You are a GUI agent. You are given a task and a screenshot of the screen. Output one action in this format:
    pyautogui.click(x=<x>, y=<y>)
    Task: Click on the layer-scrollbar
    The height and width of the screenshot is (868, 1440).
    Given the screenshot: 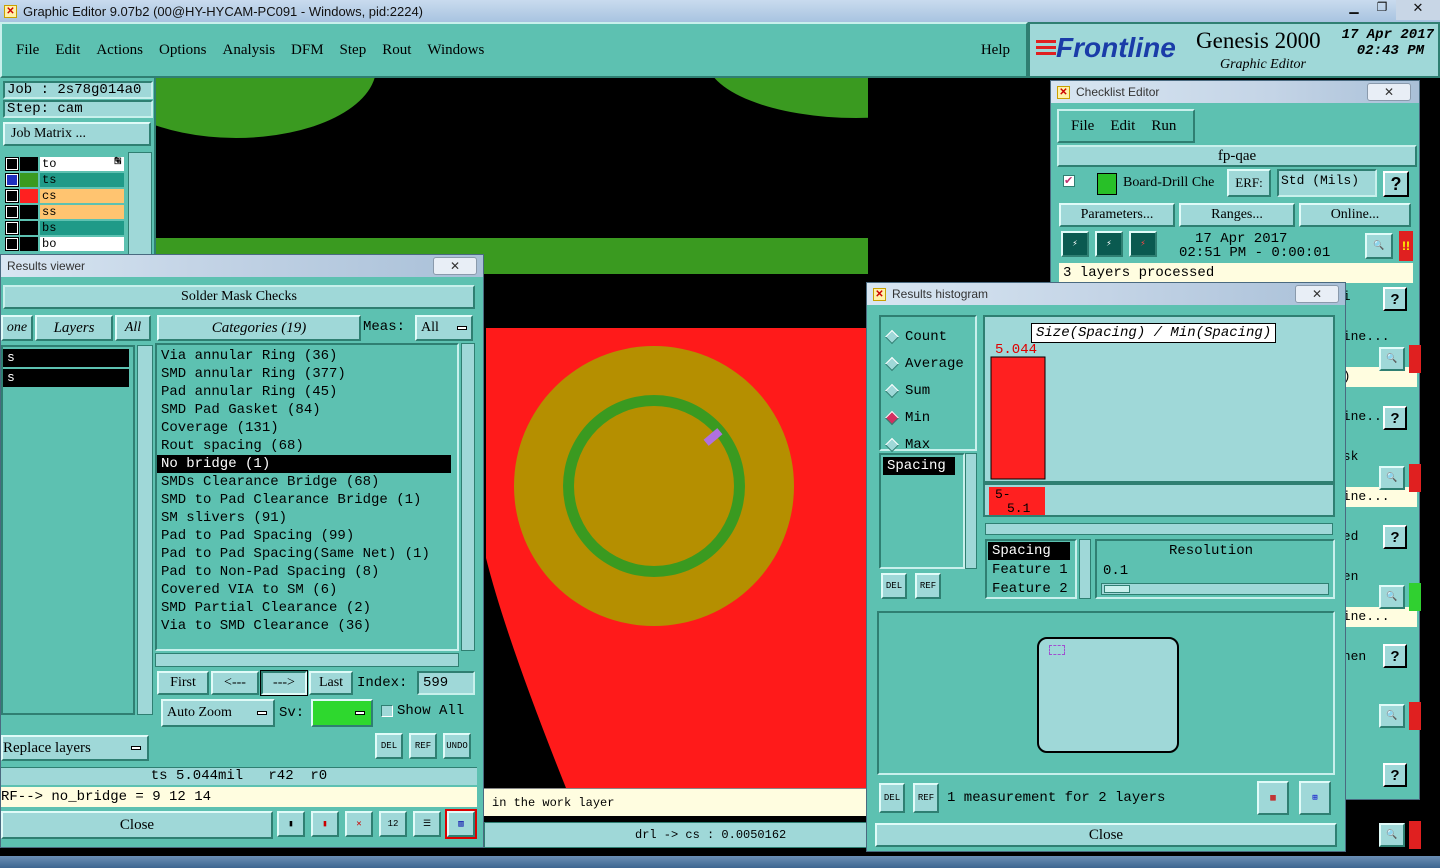 What is the action you would take?
    pyautogui.click(x=140, y=205)
    